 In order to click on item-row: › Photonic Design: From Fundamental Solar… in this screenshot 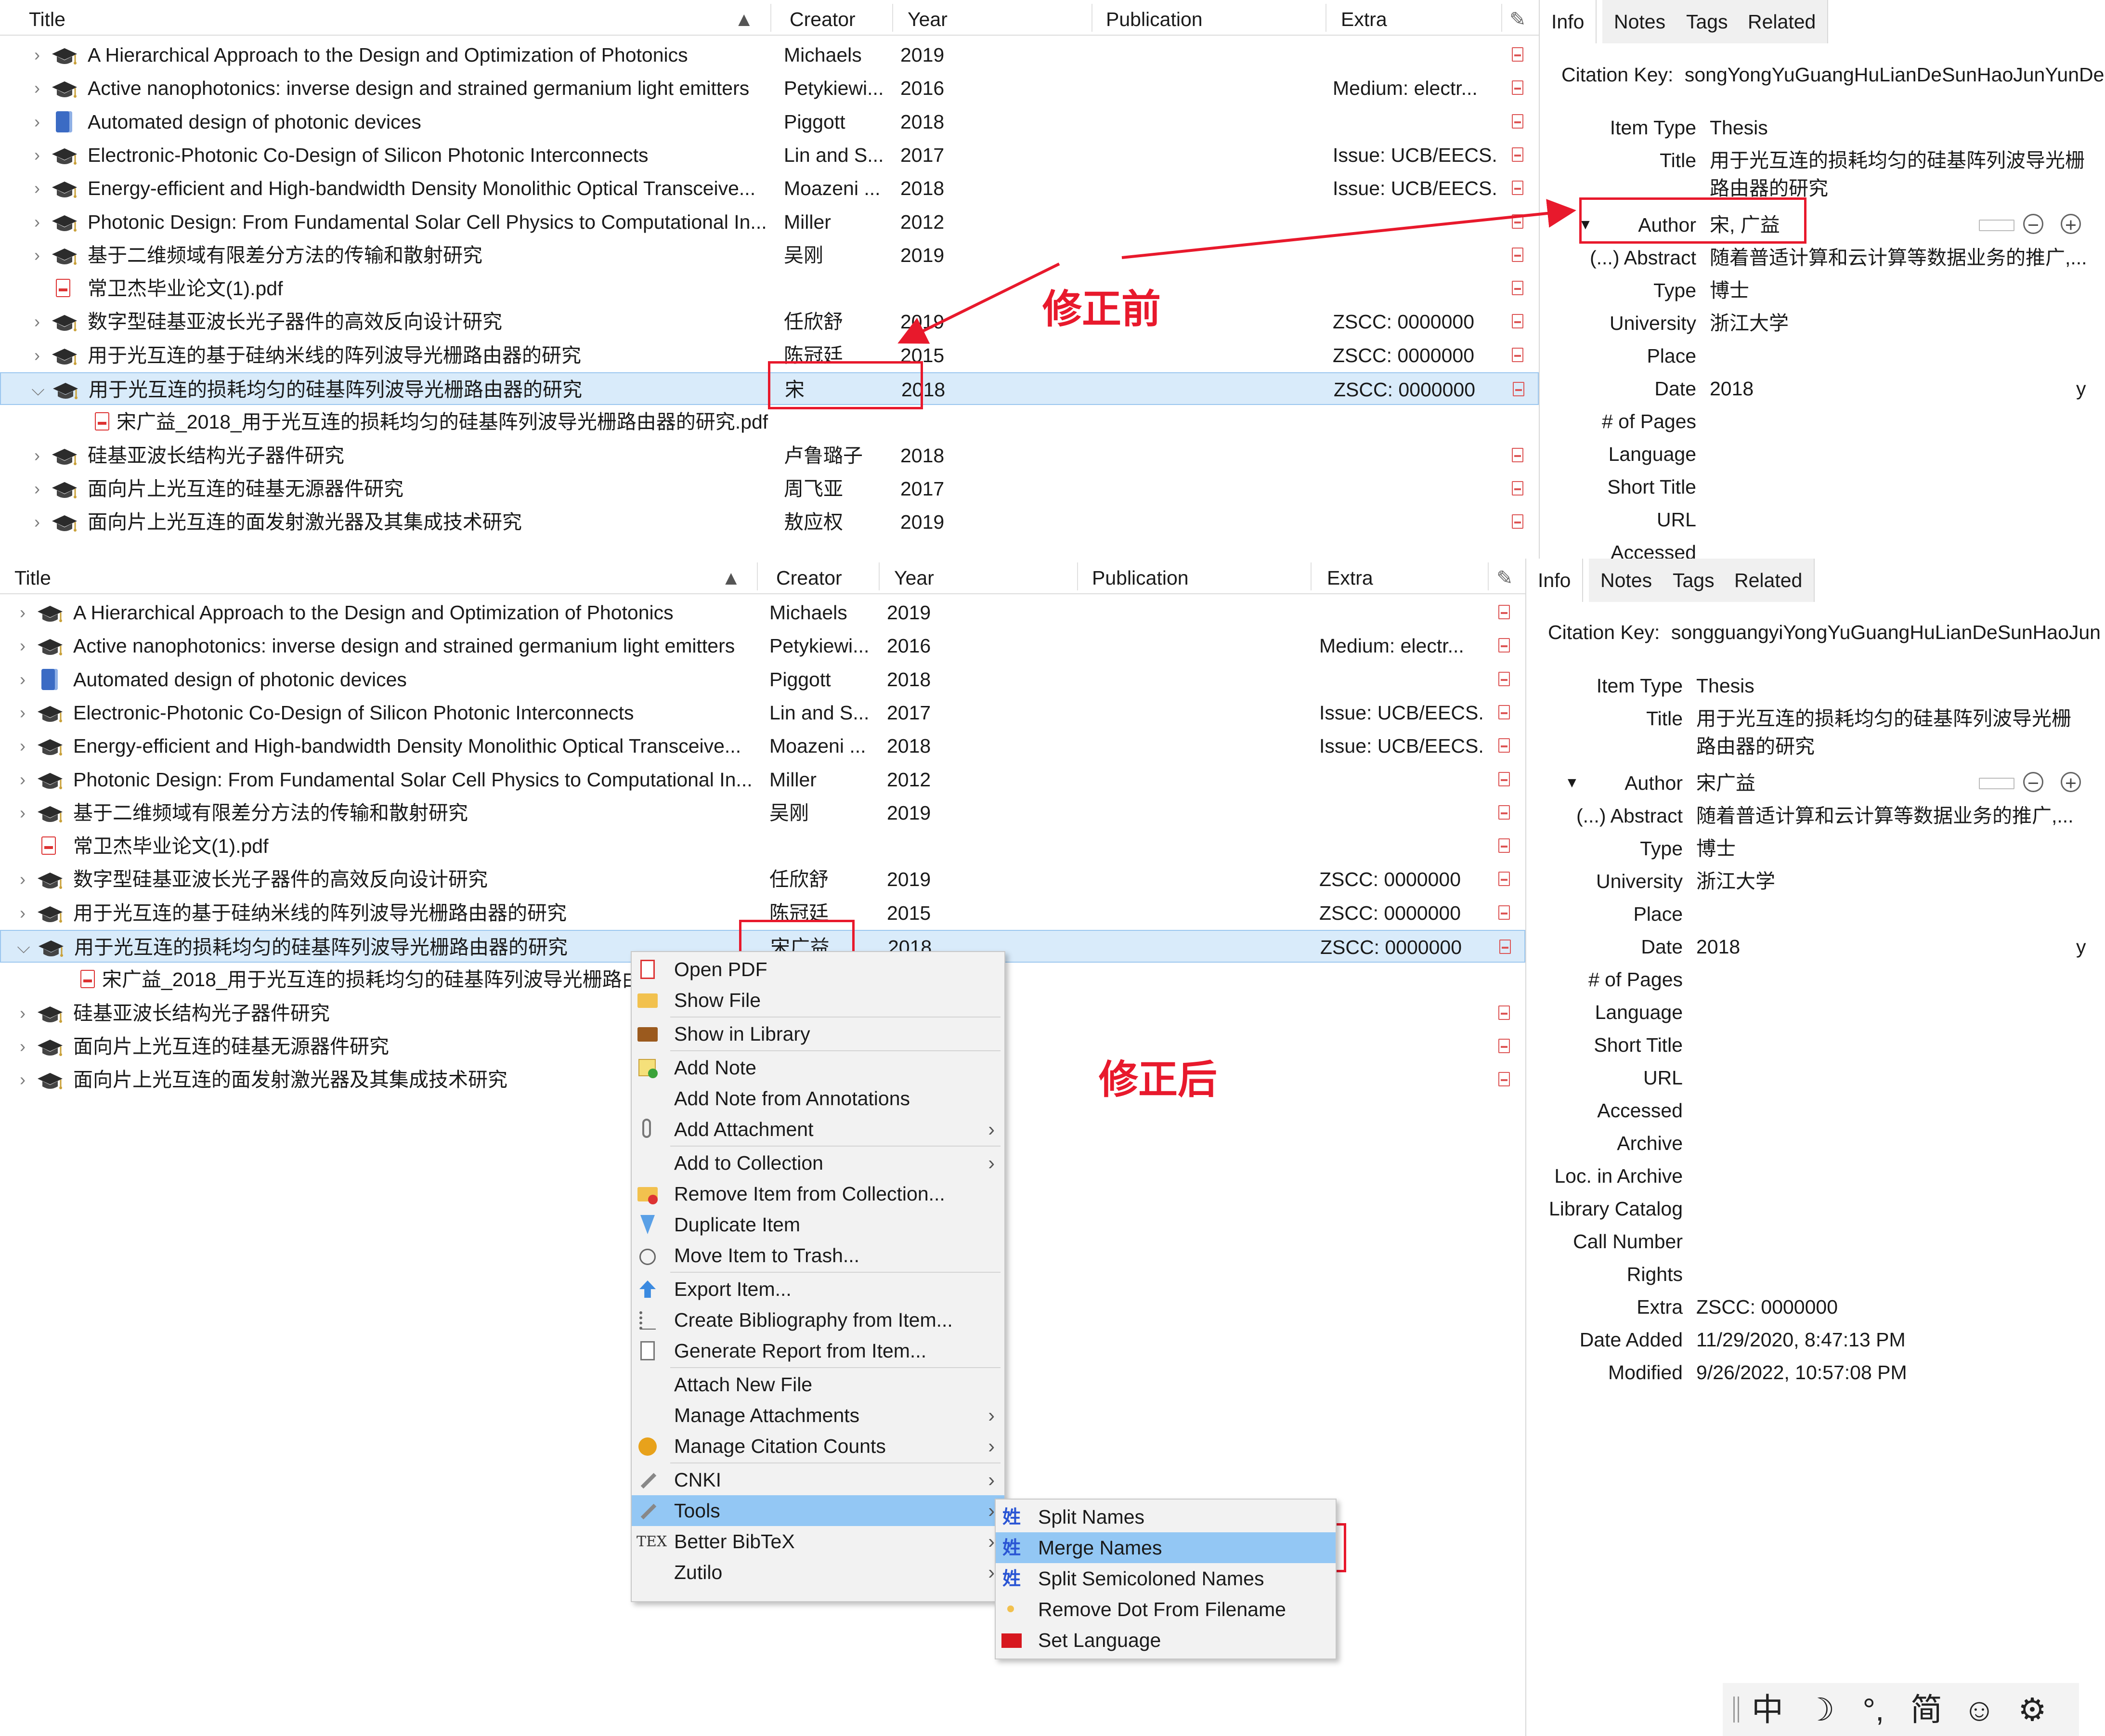, I will do `click(762, 779)`.